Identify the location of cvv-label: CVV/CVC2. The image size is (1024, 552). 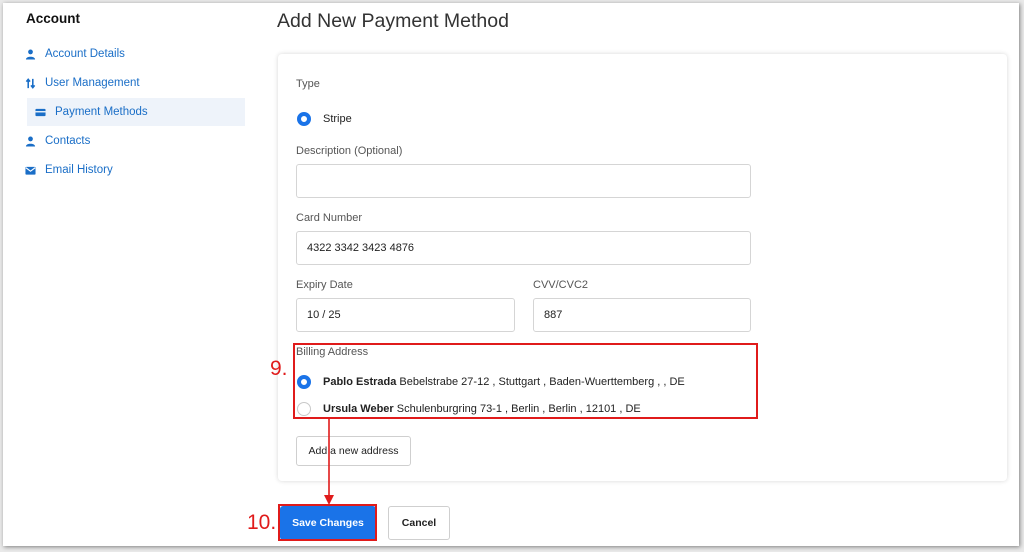
(561, 285).